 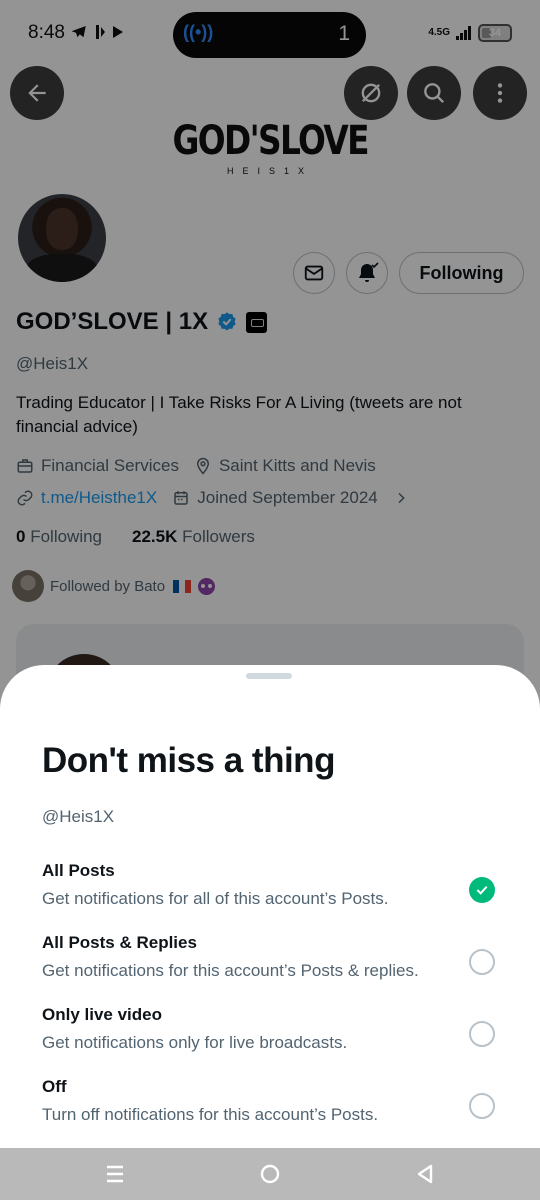 I want to click on sheet-title: Don't miss a thing, so click(x=188, y=760).